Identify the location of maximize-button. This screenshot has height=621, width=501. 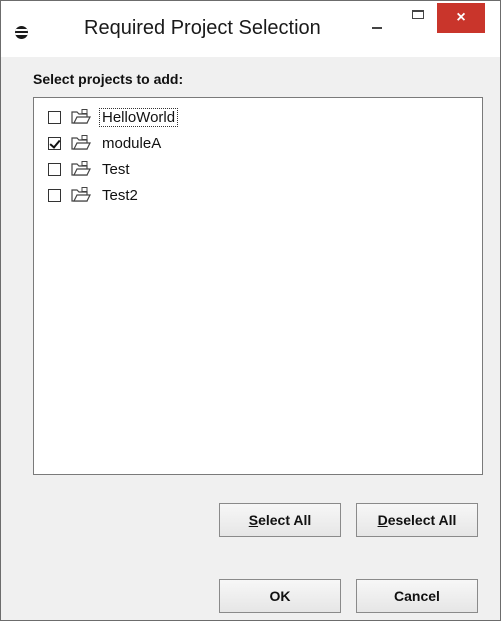
(418, 16).